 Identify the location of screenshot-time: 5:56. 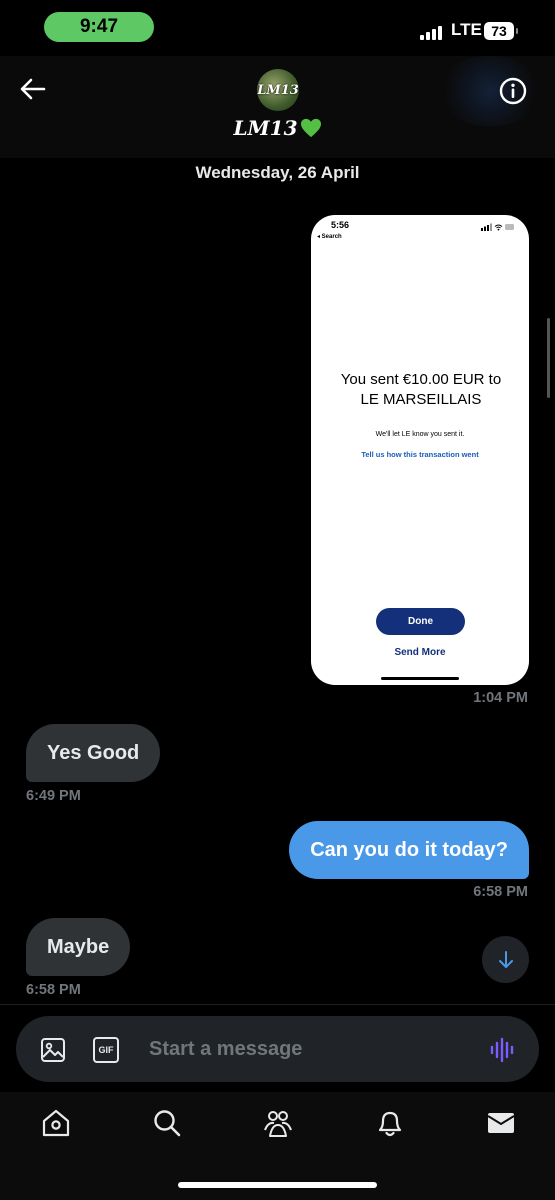
(340, 225).